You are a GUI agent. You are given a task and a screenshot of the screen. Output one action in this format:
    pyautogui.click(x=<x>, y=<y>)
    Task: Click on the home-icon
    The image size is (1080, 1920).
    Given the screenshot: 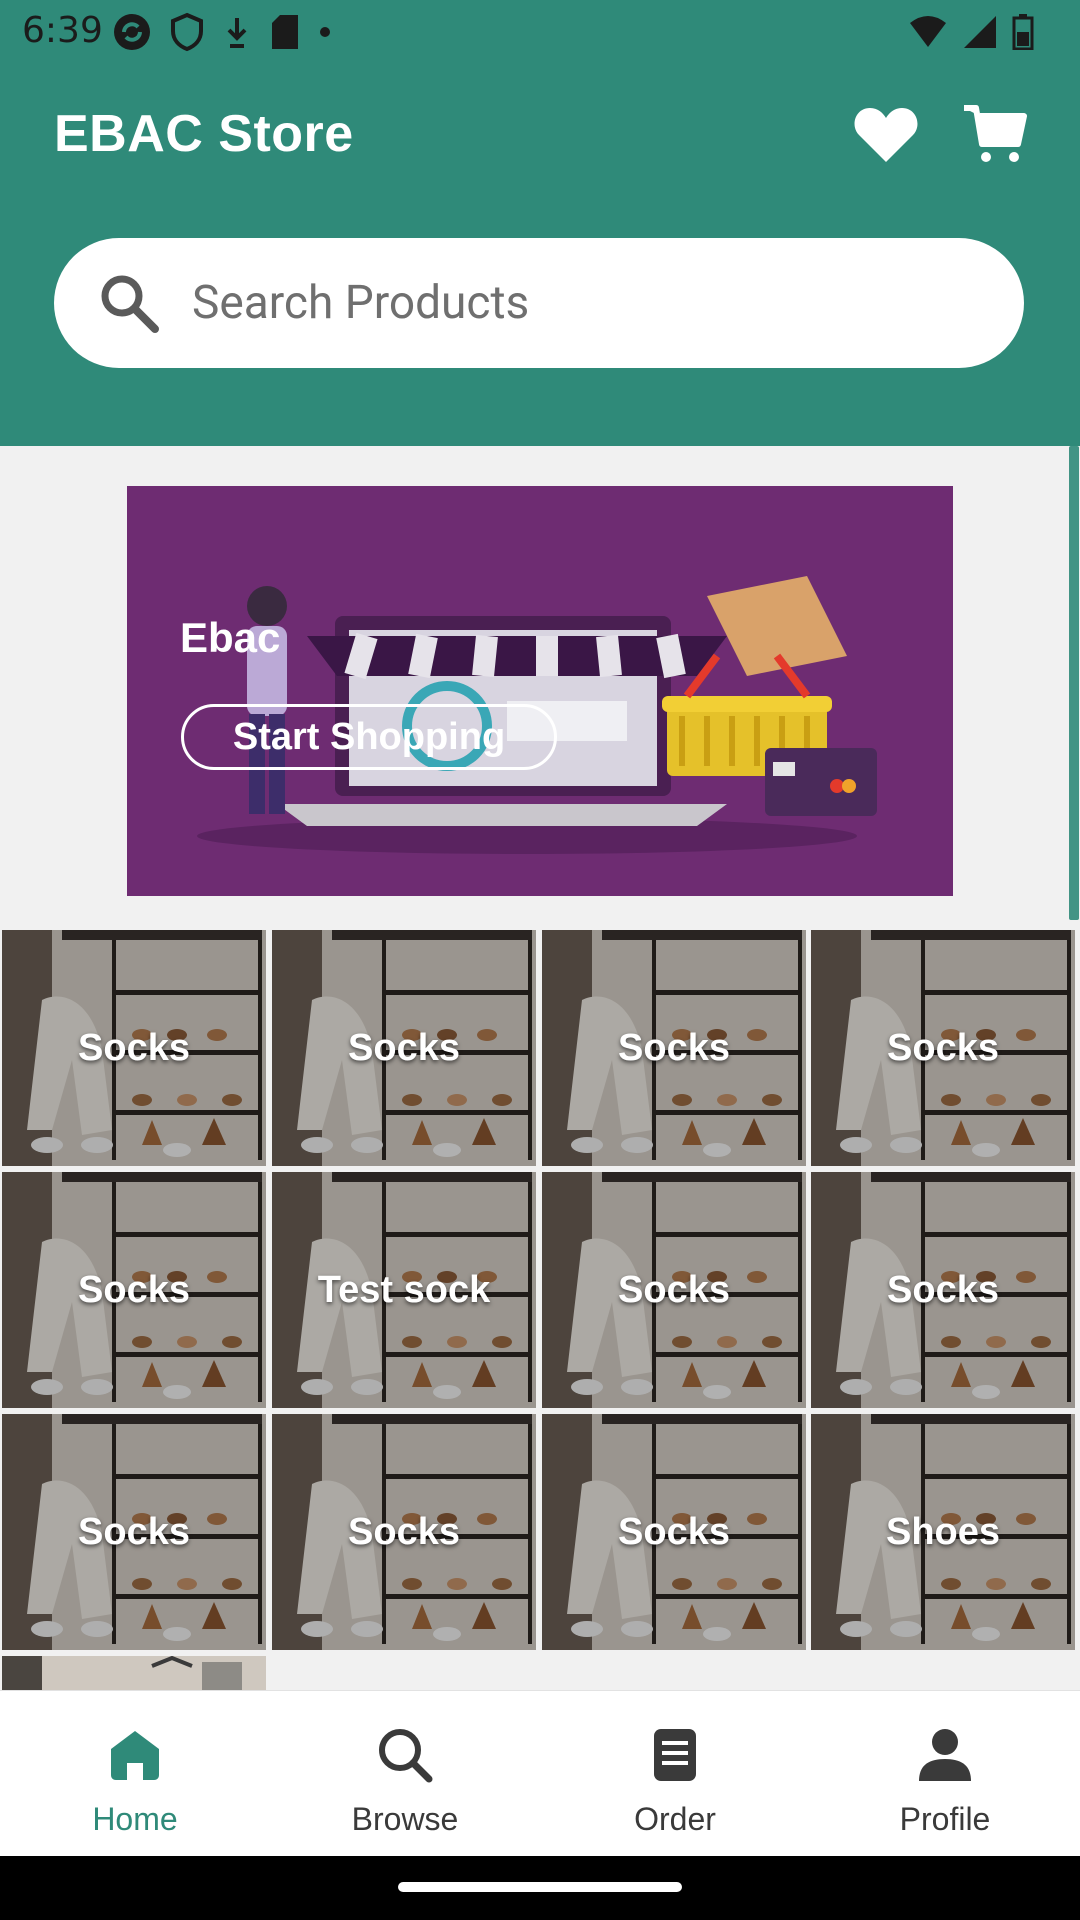 What is the action you would take?
    pyautogui.click(x=135, y=1755)
    